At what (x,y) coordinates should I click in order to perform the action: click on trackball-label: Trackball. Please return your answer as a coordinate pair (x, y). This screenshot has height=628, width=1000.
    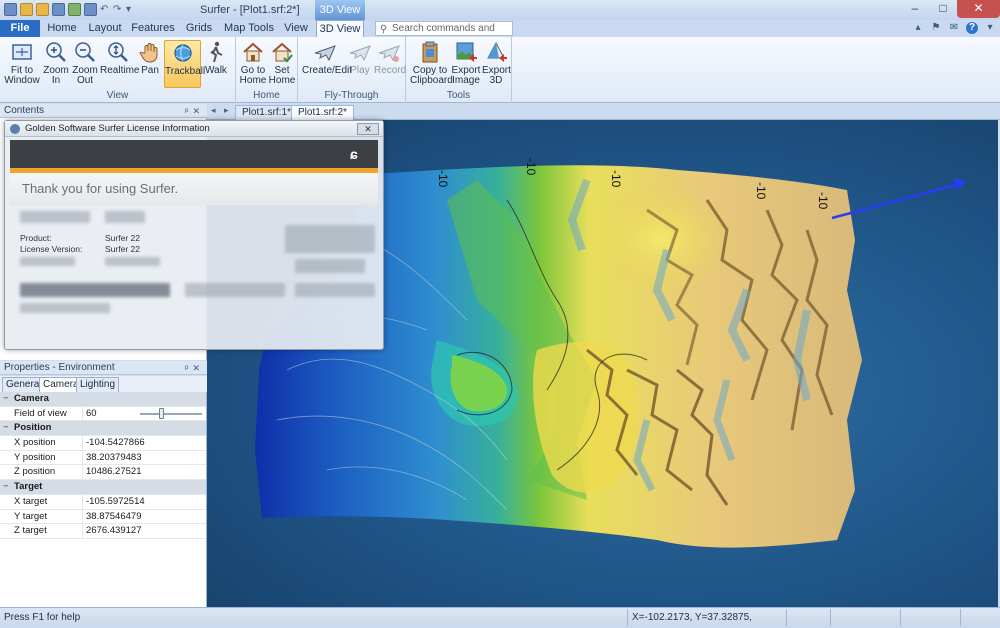
    Looking at the image, I should click on (185, 71).